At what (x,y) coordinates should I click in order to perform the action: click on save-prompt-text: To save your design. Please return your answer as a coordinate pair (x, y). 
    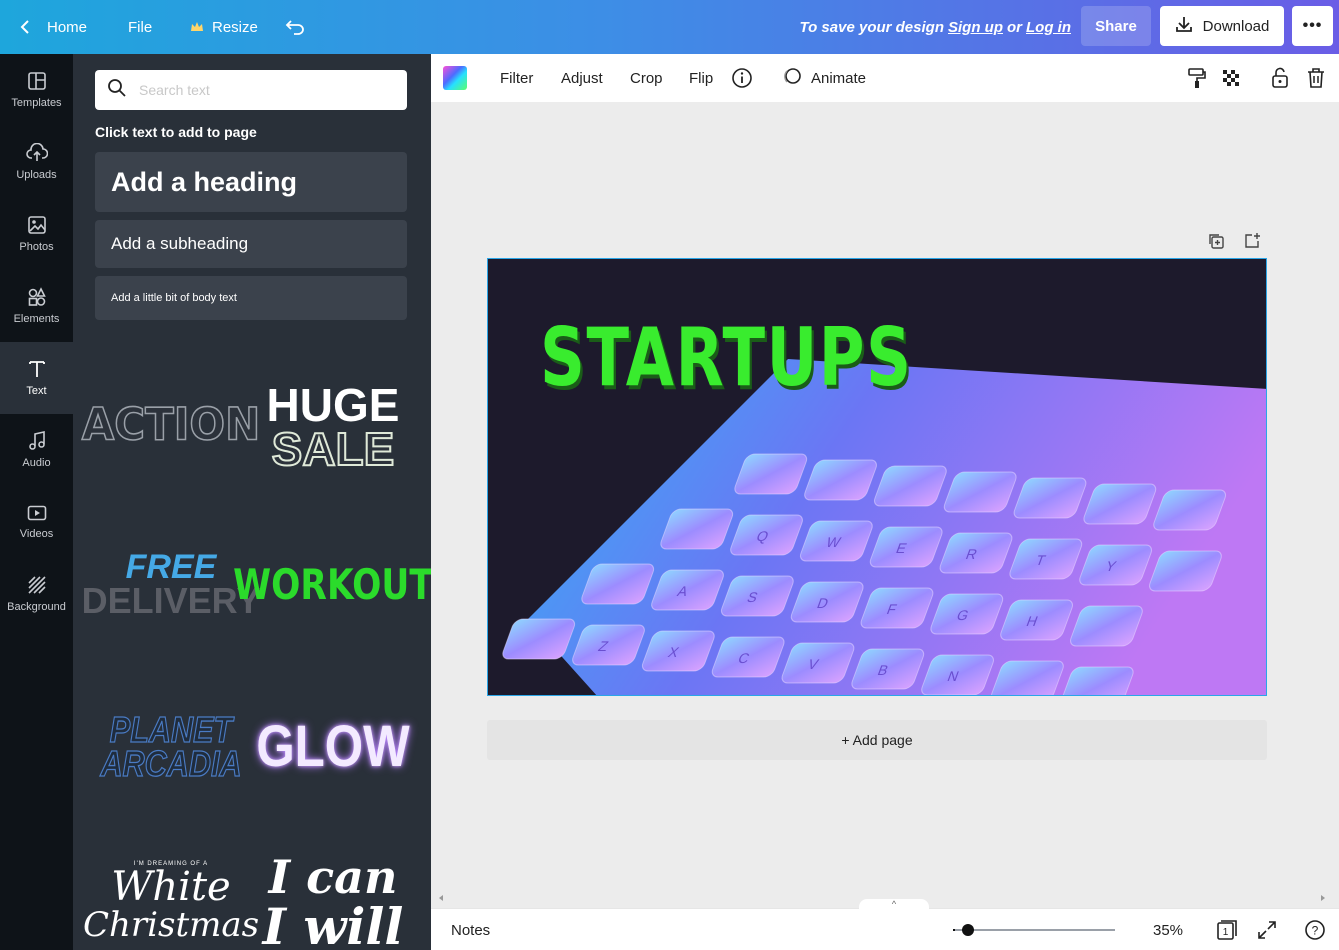
    Looking at the image, I should click on (872, 27).